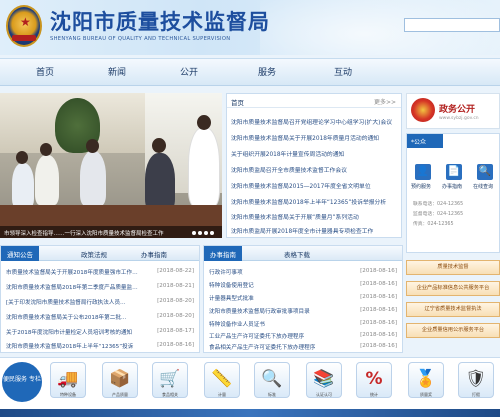 The height and width of the screenshot is (417, 500). Describe the element at coordinates (452, 25) in the screenshot. I see `search-input` at that location.